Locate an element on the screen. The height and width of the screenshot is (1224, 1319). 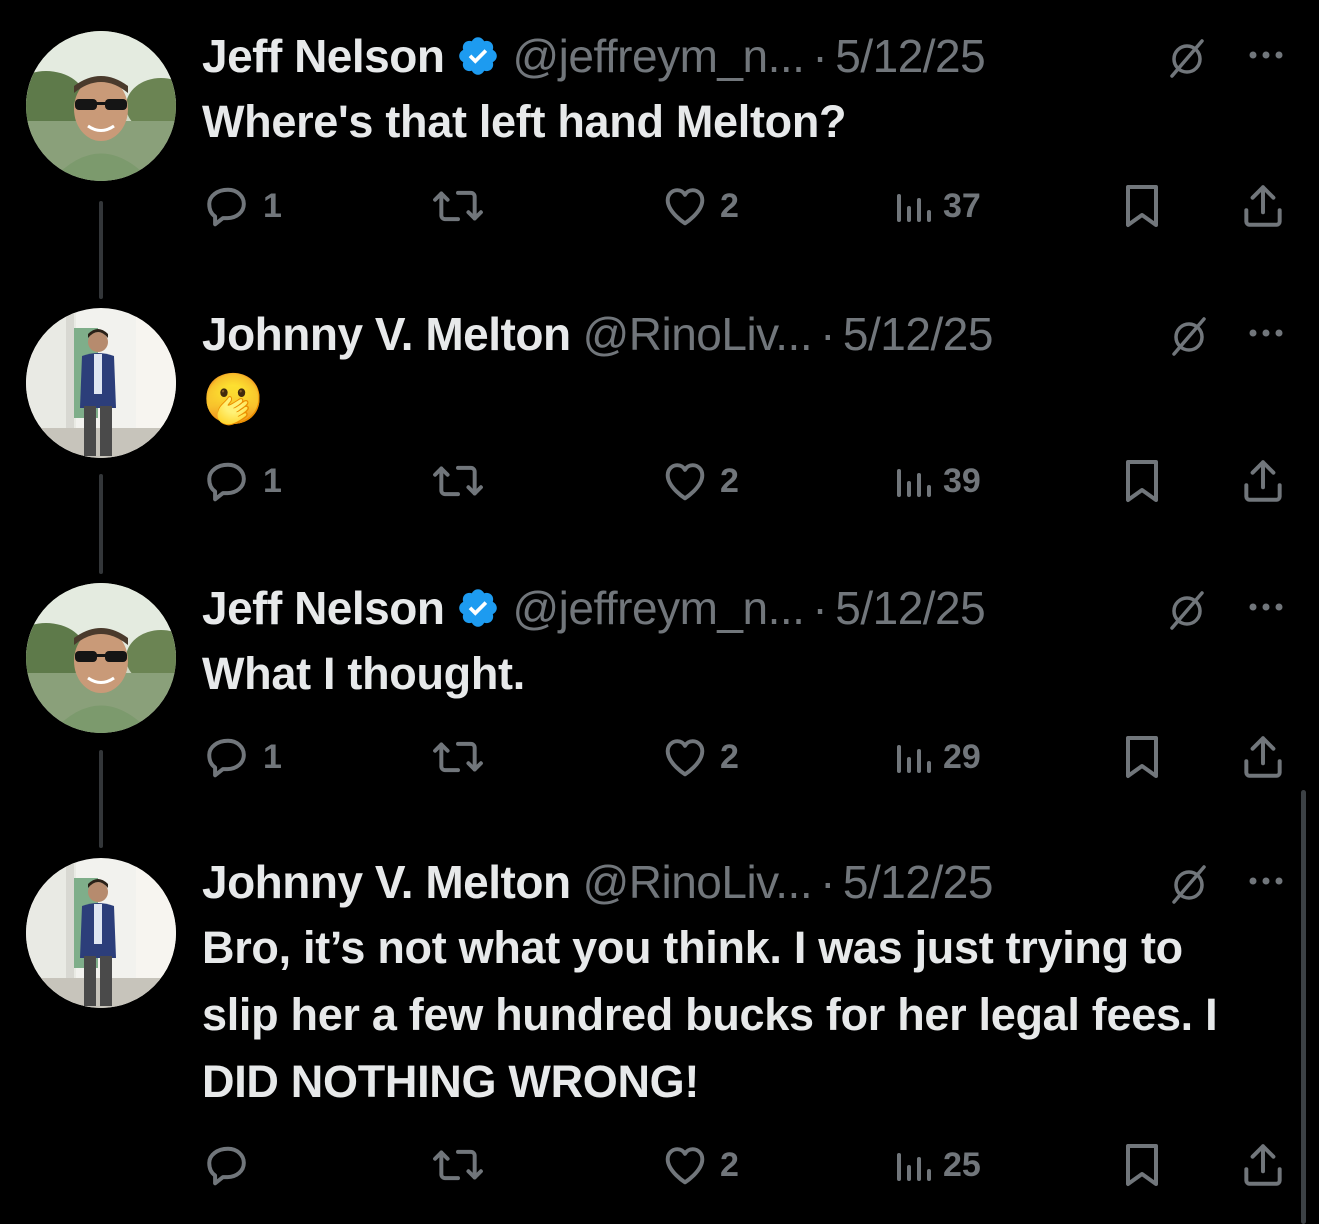
views-button: 25 is located at coordinates (937, 1165).